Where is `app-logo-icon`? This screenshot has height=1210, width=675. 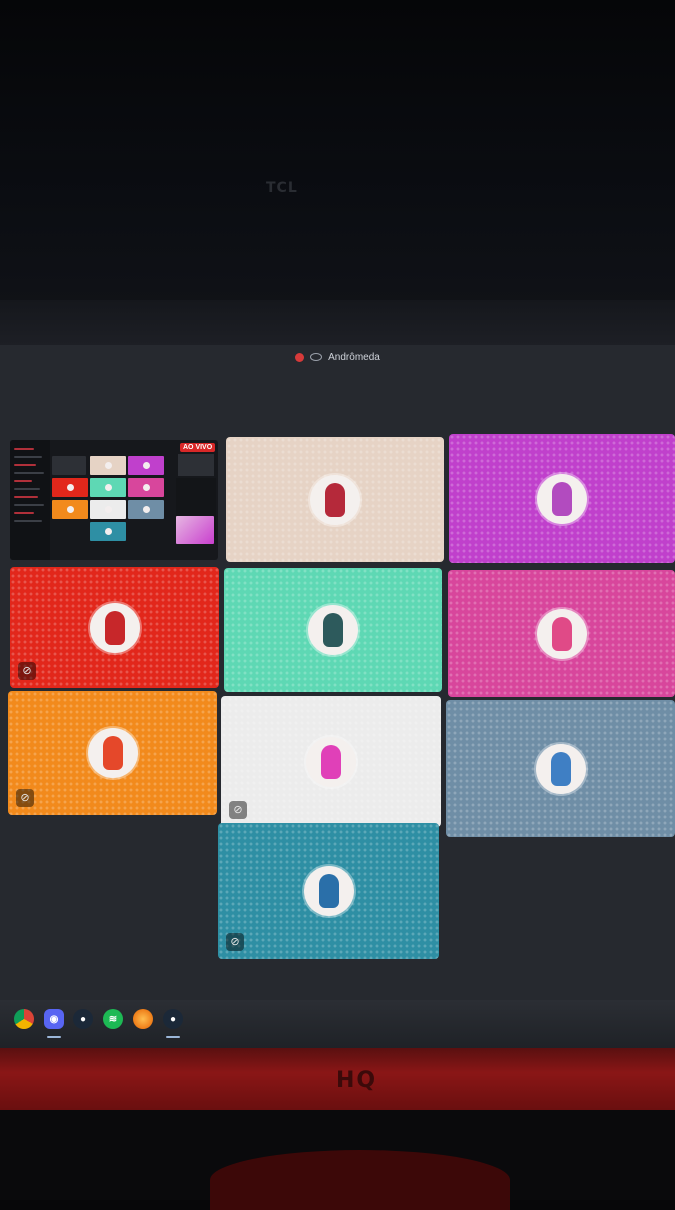 app-logo-icon is located at coordinates (316, 357).